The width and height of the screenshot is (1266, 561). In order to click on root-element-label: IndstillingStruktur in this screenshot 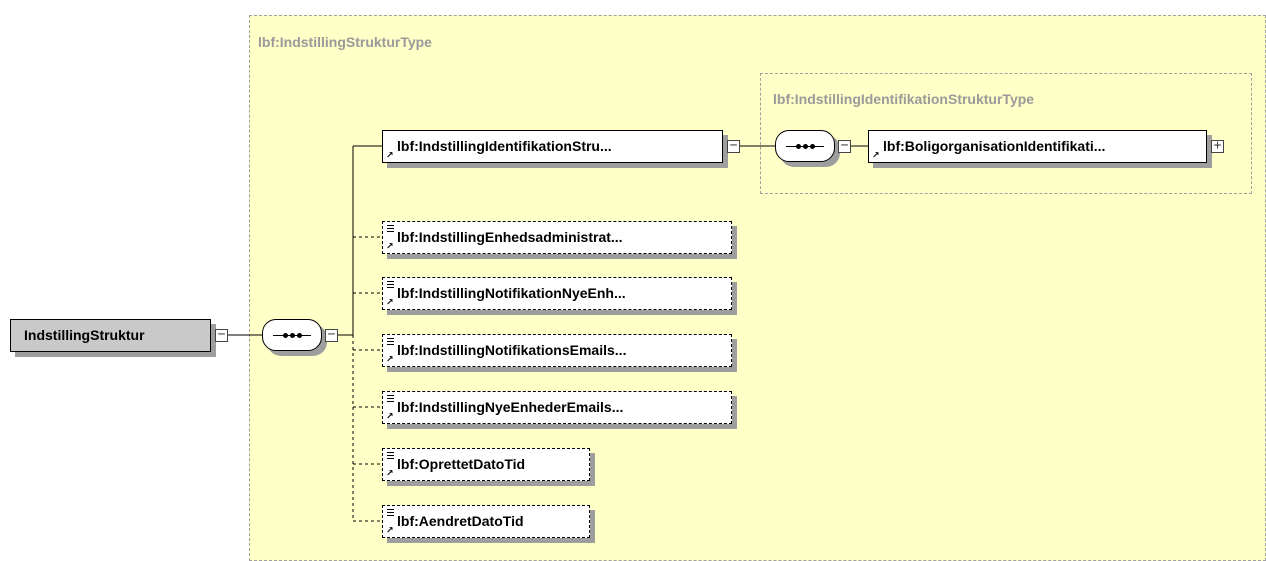, I will do `click(84, 335)`.